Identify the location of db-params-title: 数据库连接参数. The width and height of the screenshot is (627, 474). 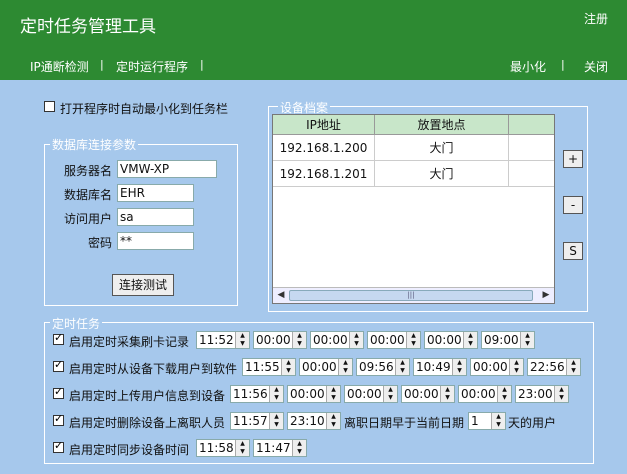
(94, 144).